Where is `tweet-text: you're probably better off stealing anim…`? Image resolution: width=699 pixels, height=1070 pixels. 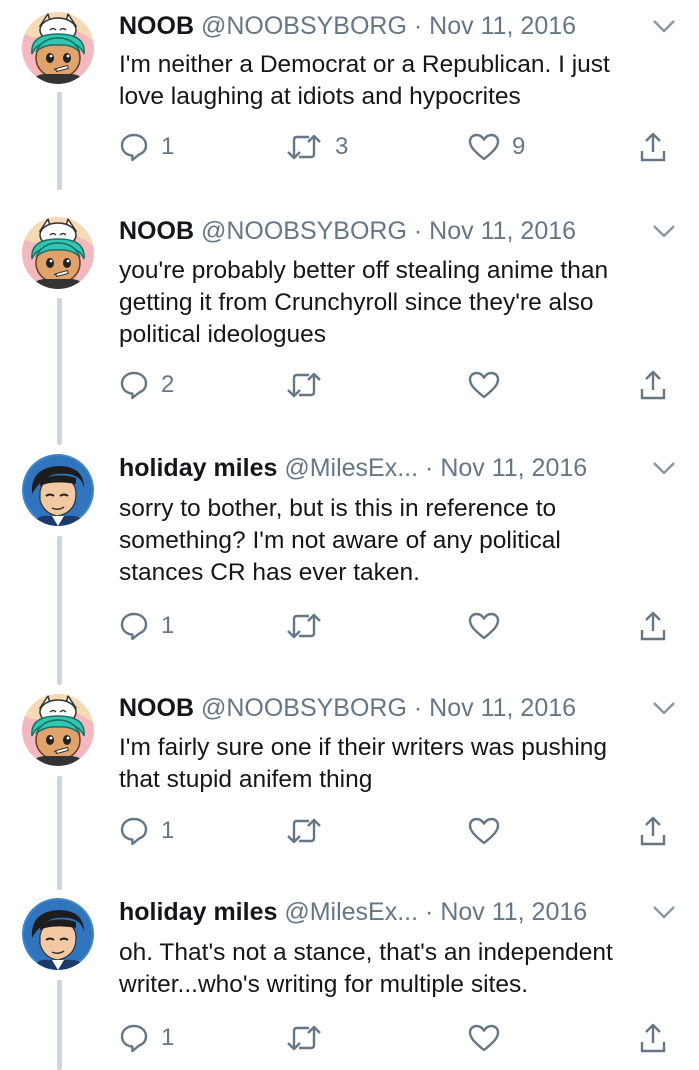 tweet-text: you're probably better off stealing anim… is located at coordinates (399, 303).